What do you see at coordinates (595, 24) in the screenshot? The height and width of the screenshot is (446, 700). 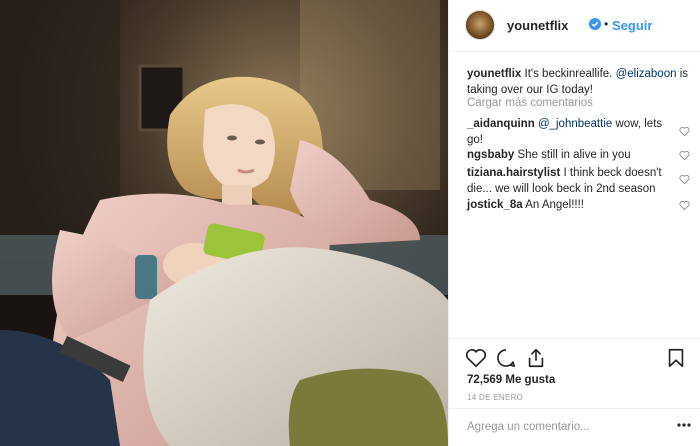 I see `verified-badge-icon` at bounding box center [595, 24].